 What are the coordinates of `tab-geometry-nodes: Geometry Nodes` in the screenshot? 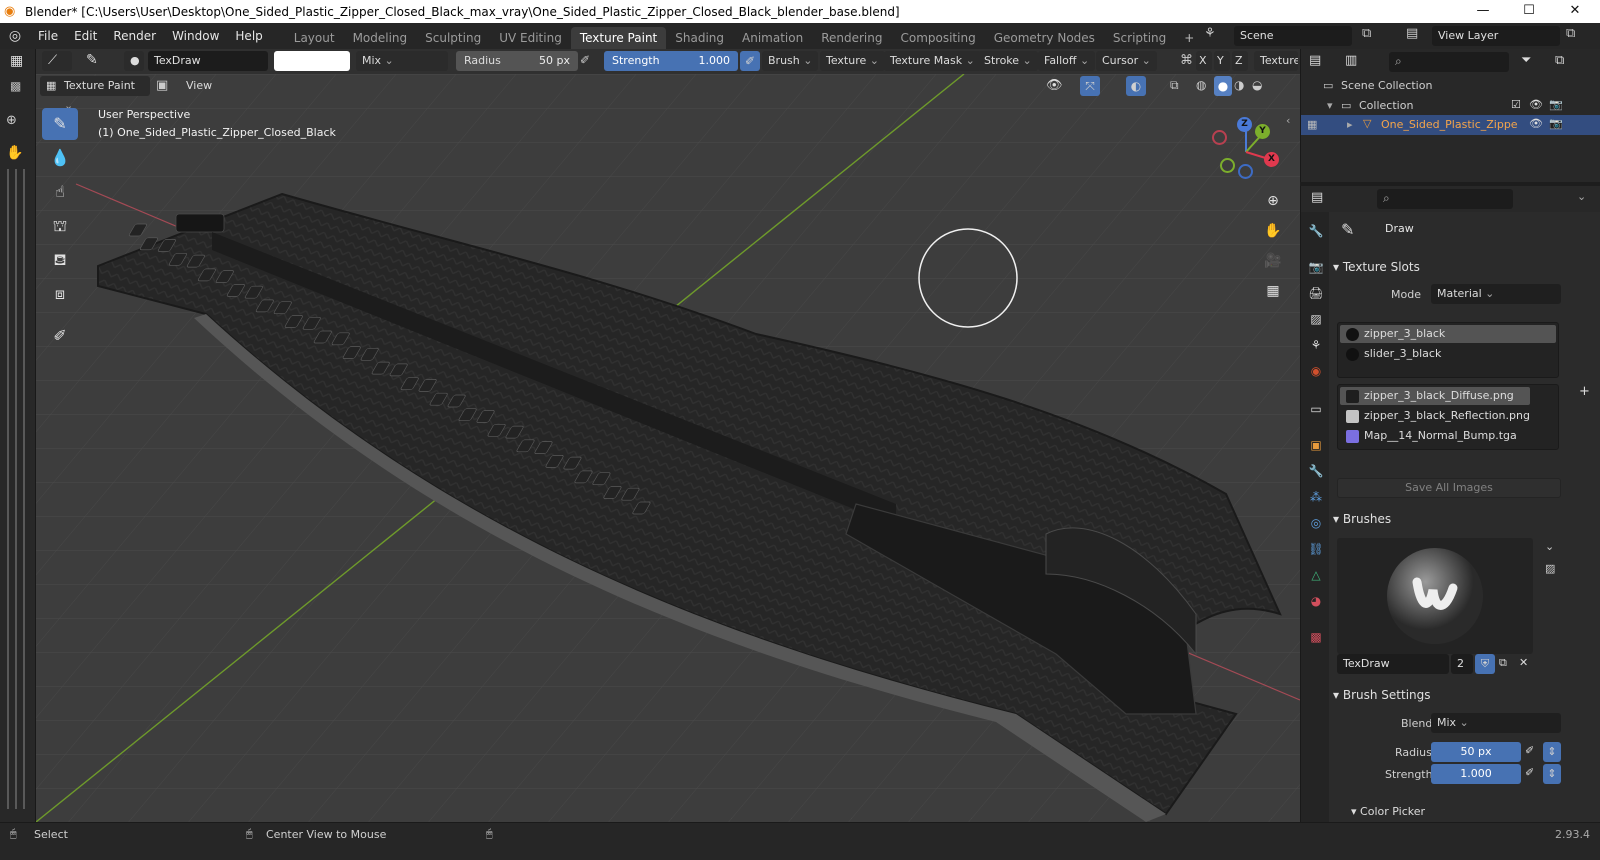 It's located at (1044, 38).